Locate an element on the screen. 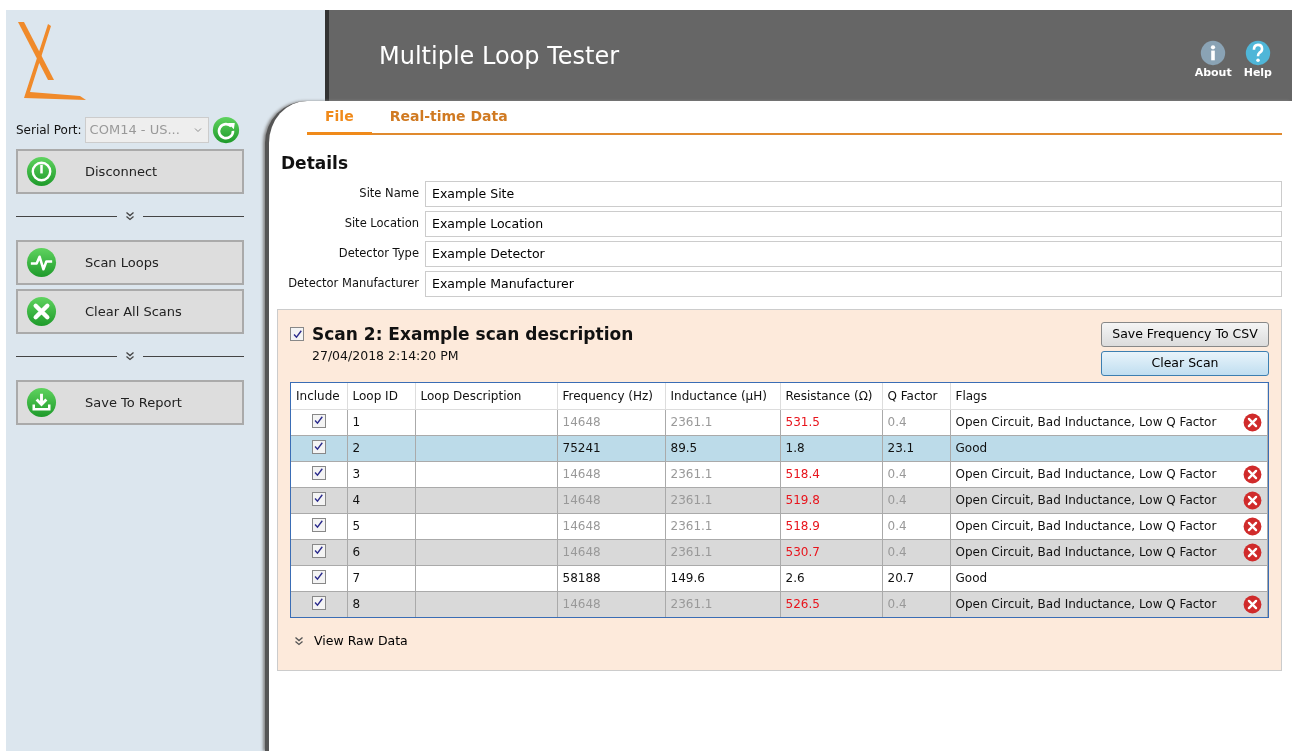 The height and width of the screenshot is (751, 1292). table-cell: 8 is located at coordinates (356, 604).